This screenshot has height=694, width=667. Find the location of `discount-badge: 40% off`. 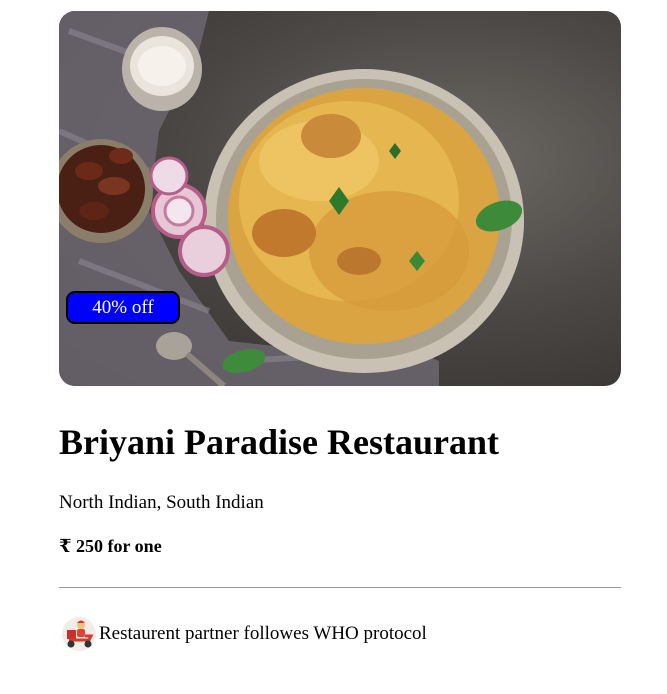

discount-badge: 40% off is located at coordinates (123, 307).